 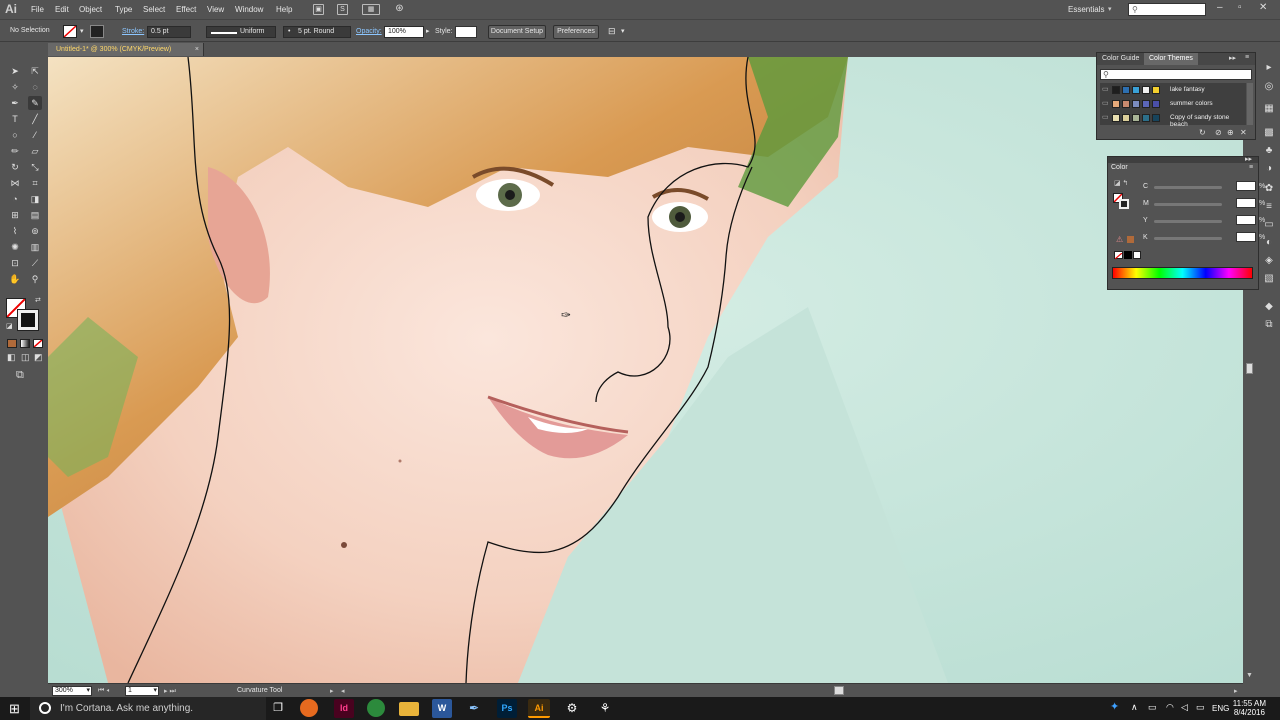 What do you see at coordinates (612, 31) in the screenshot?
I see `arrange-icon: ⊟` at bounding box center [612, 31].